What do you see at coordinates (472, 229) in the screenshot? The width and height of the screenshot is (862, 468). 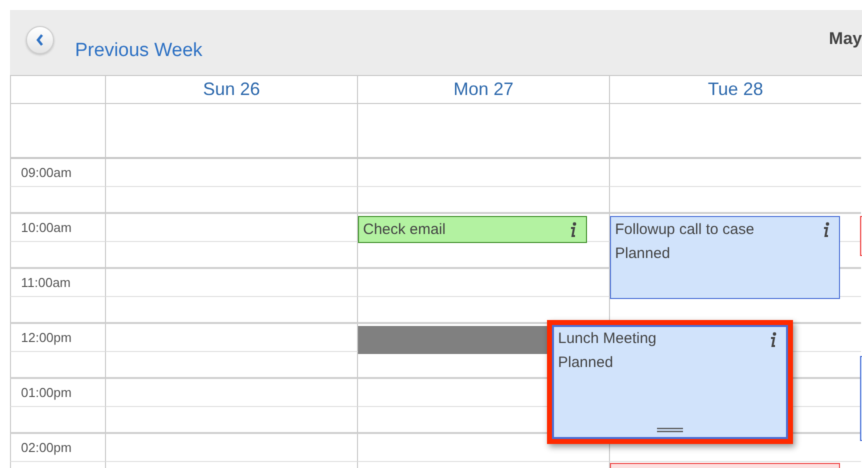 I see `event-block: Check email` at bounding box center [472, 229].